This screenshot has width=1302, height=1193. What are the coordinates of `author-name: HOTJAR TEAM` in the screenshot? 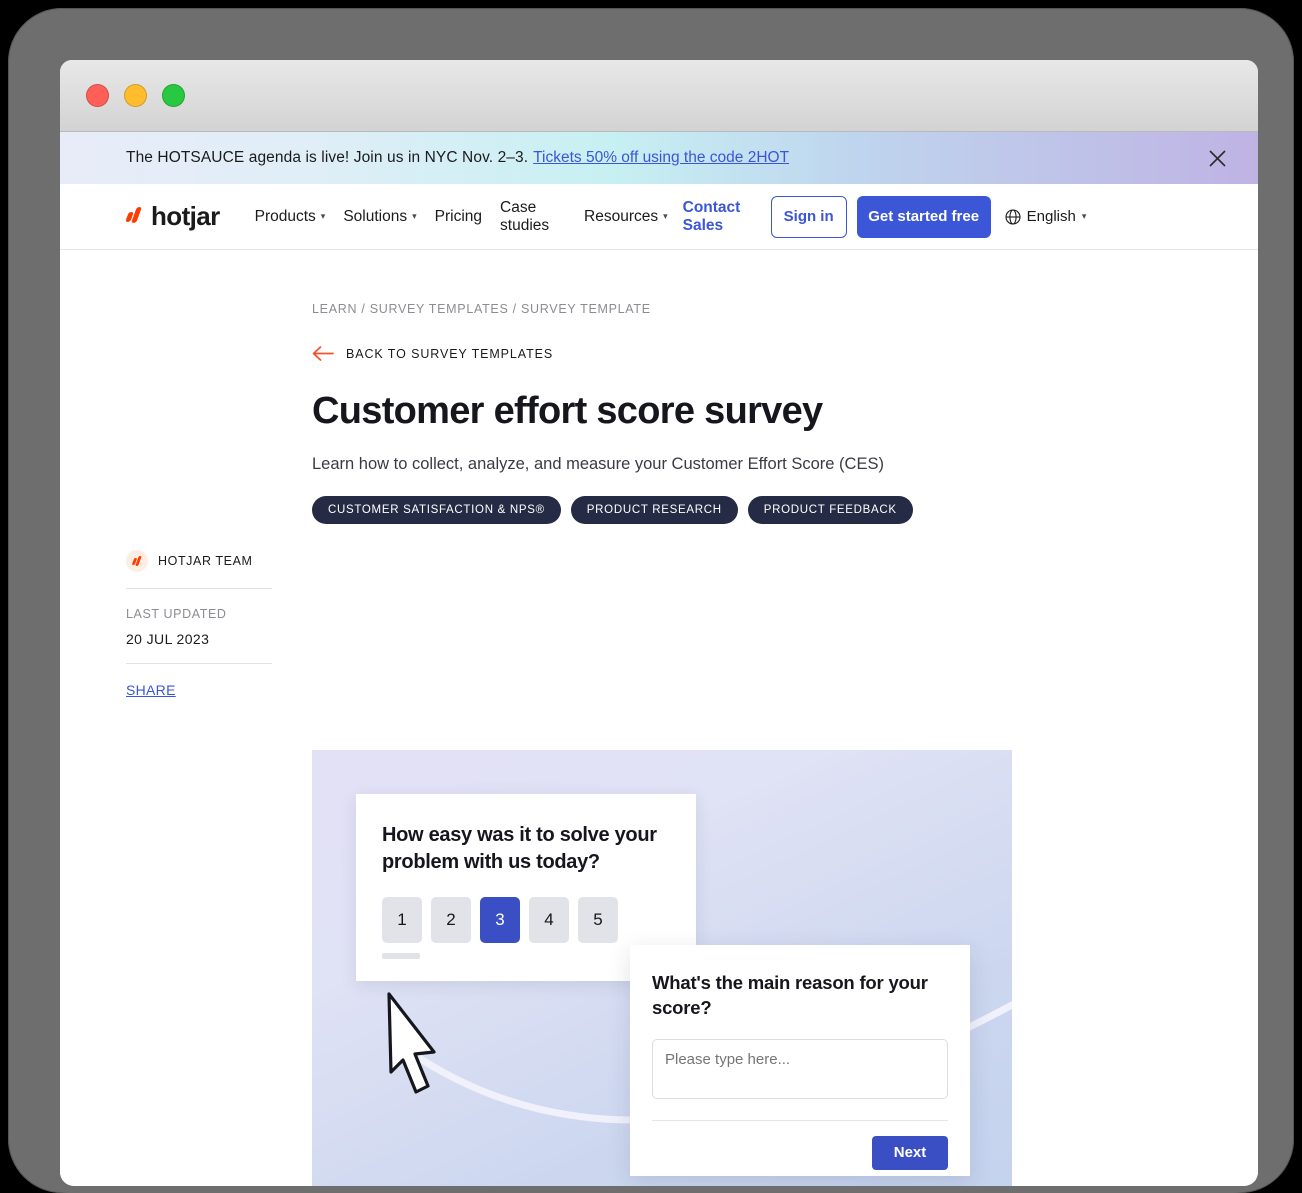 It's located at (205, 561).